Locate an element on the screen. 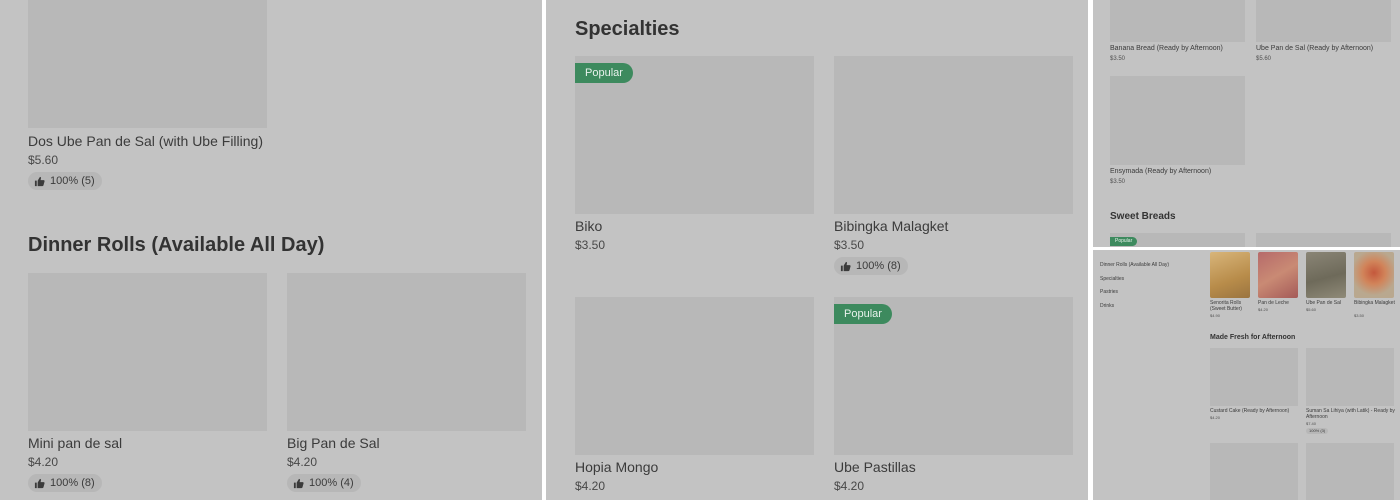 The image size is (1400, 500). section-title: Specialties is located at coordinates (627, 29).